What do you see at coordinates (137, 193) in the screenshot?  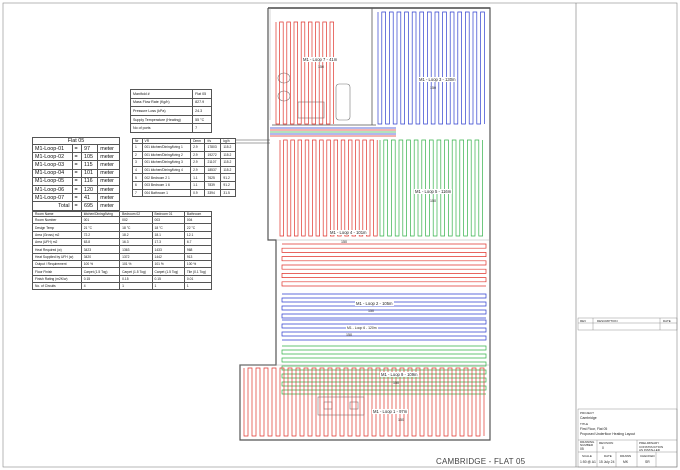 I see `loop-flow-cell: 7` at bounding box center [137, 193].